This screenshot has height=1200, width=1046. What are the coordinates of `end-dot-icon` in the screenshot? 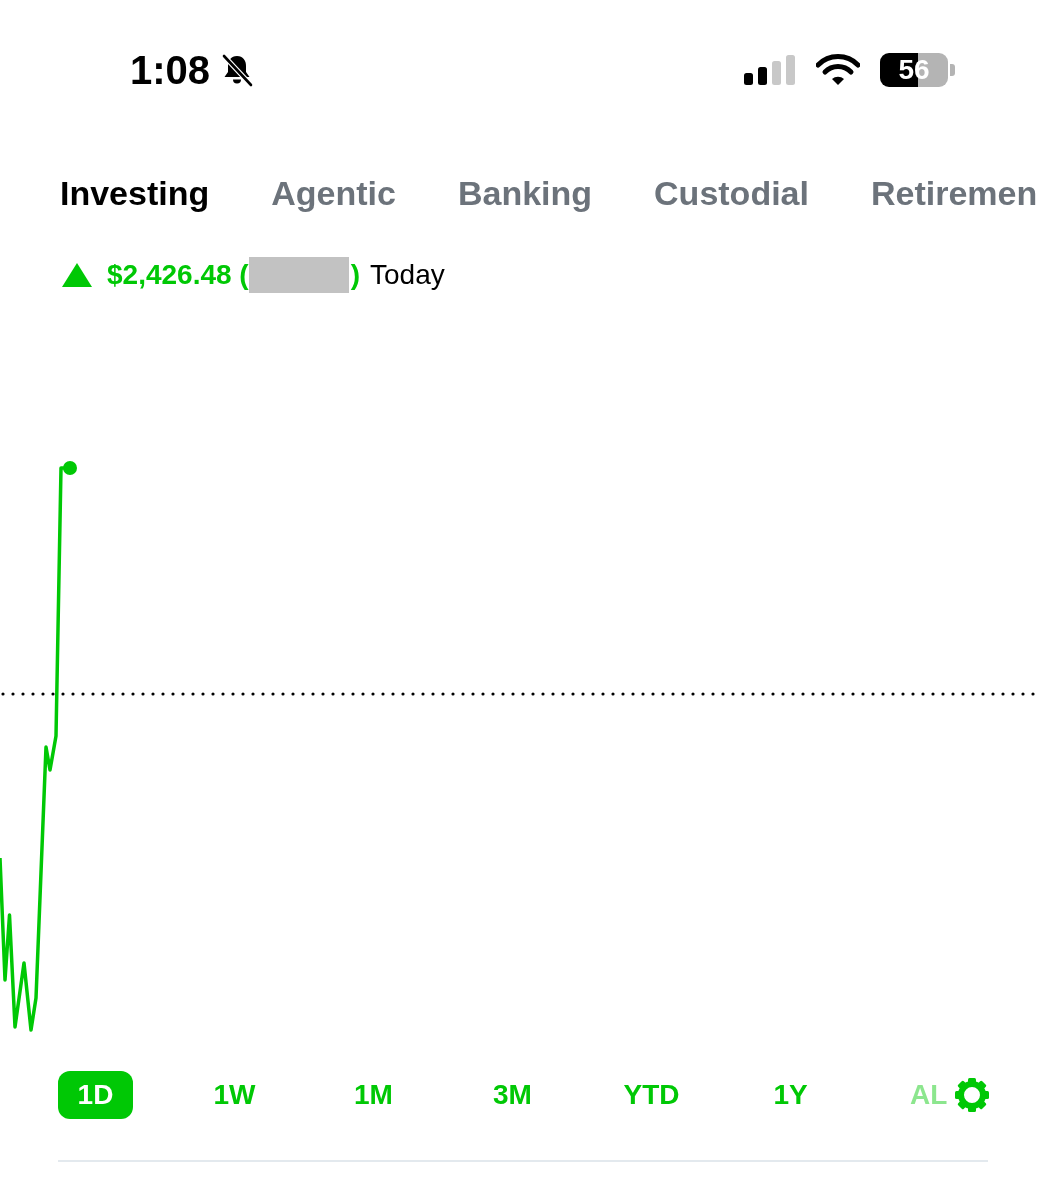 It's located at (70, 468).